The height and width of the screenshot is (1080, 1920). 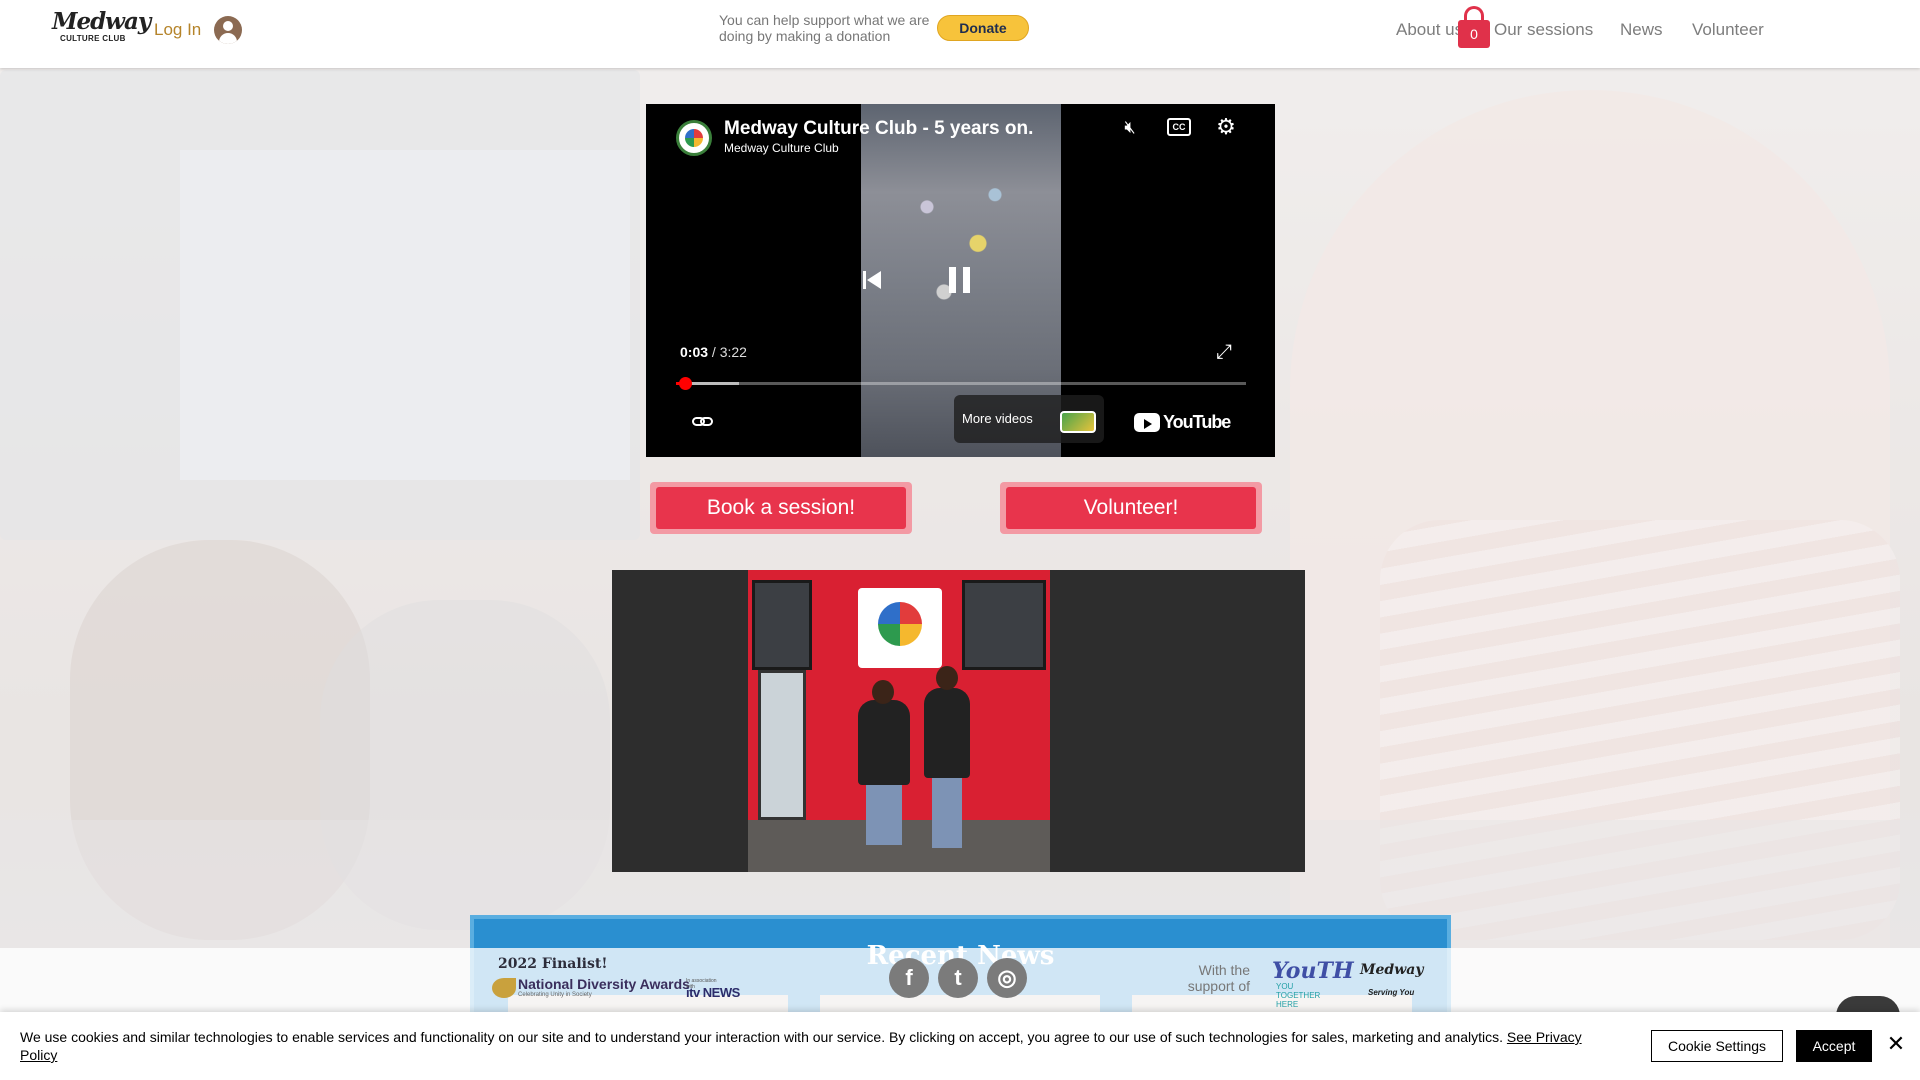 What do you see at coordinates (1392, 970) in the screenshot?
I see `medway-council-logo: Medway` at bounding box center [1392, 970].